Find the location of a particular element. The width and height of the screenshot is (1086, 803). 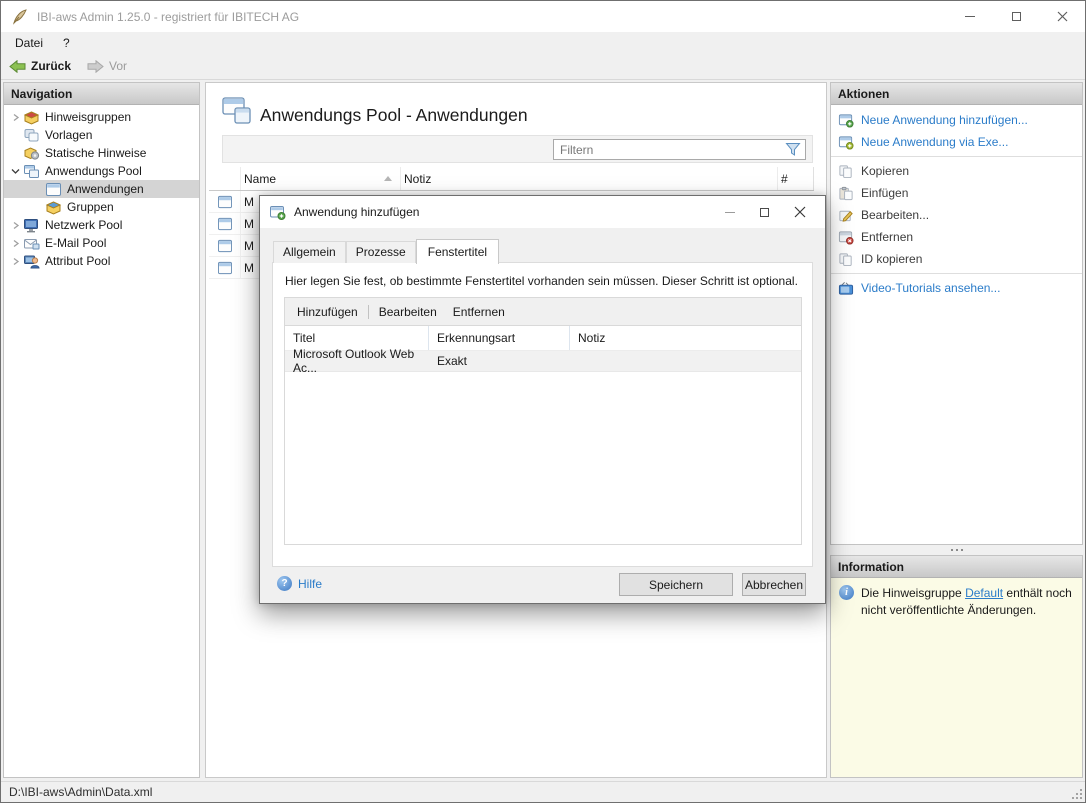

panel-splitter is located at coordinates (956, 550).